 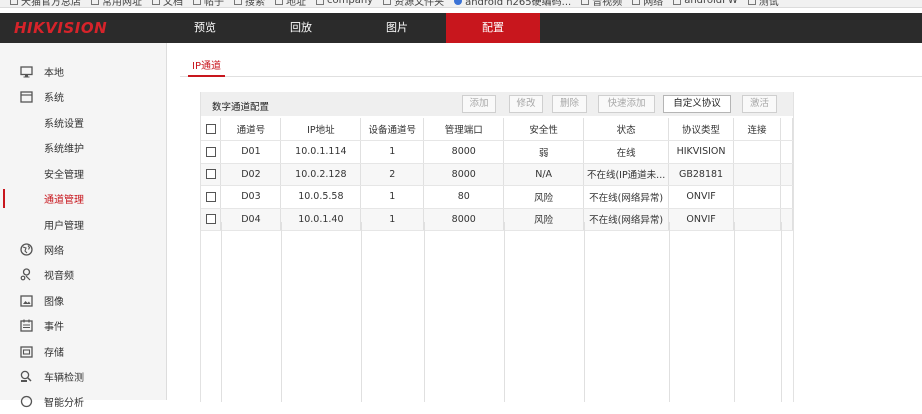 I want to click on bookmark-item: androidFW, so click(x=705, y=3).